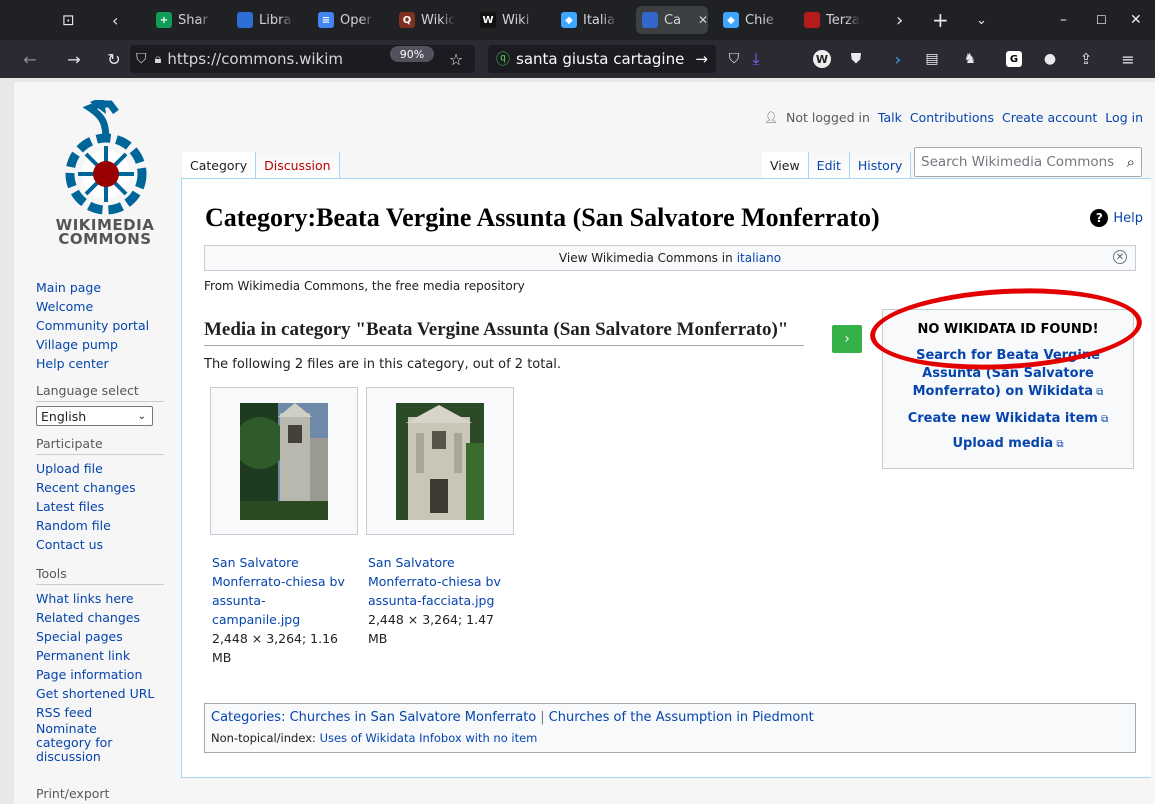 The image size is (1155, 804). I want to click on browser-tab: ◆ Chie, so click(754, 20).